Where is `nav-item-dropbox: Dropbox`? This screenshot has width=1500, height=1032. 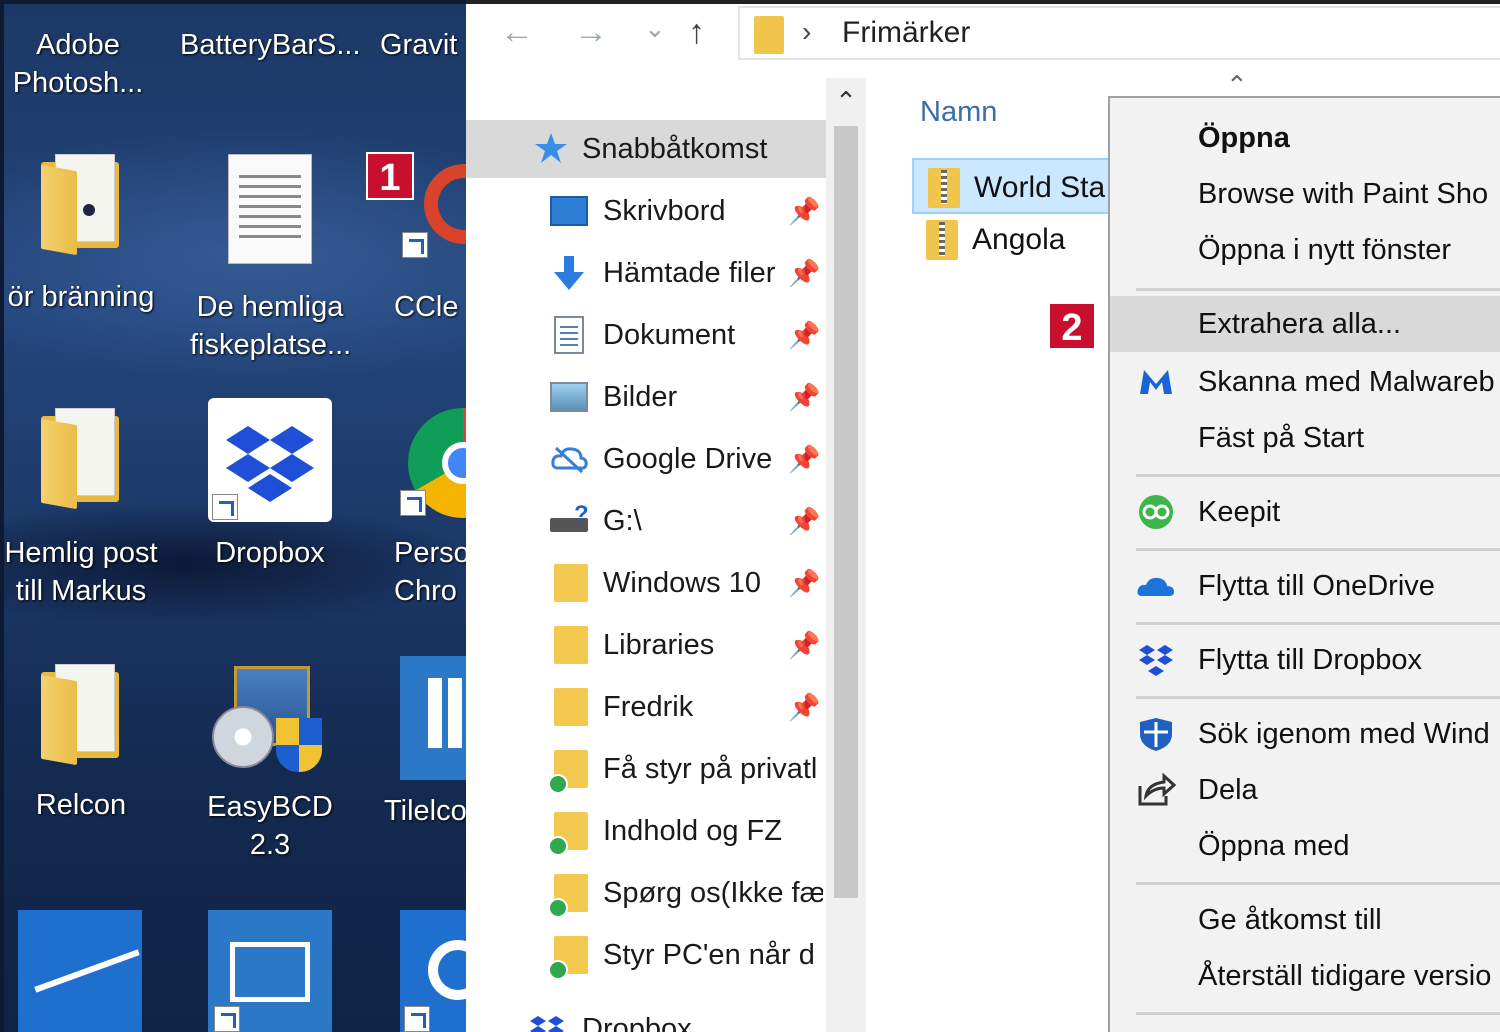 nav-item-dropbox: Dropbox is located at coordinates (646, 1016).